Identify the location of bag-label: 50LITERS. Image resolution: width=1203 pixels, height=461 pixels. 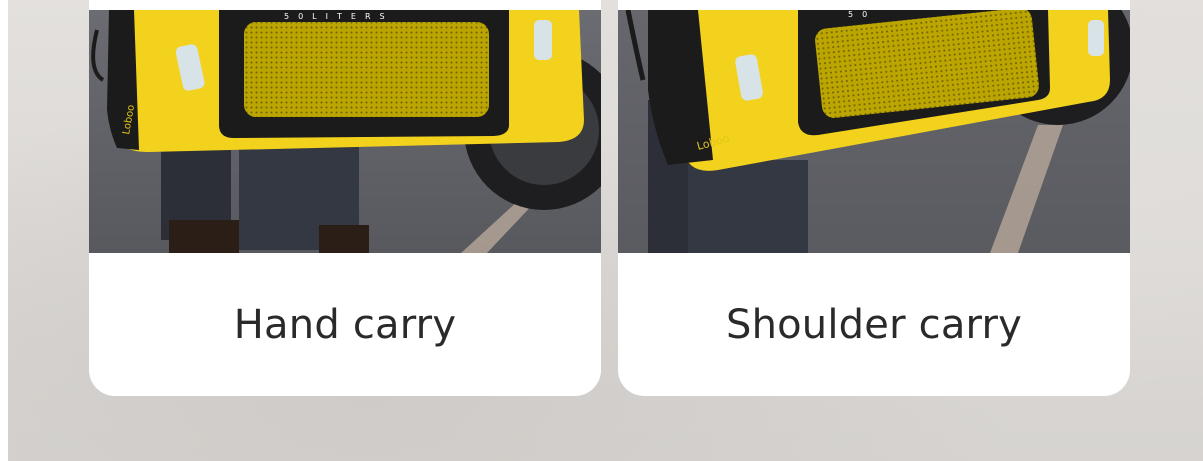
(339, 16).